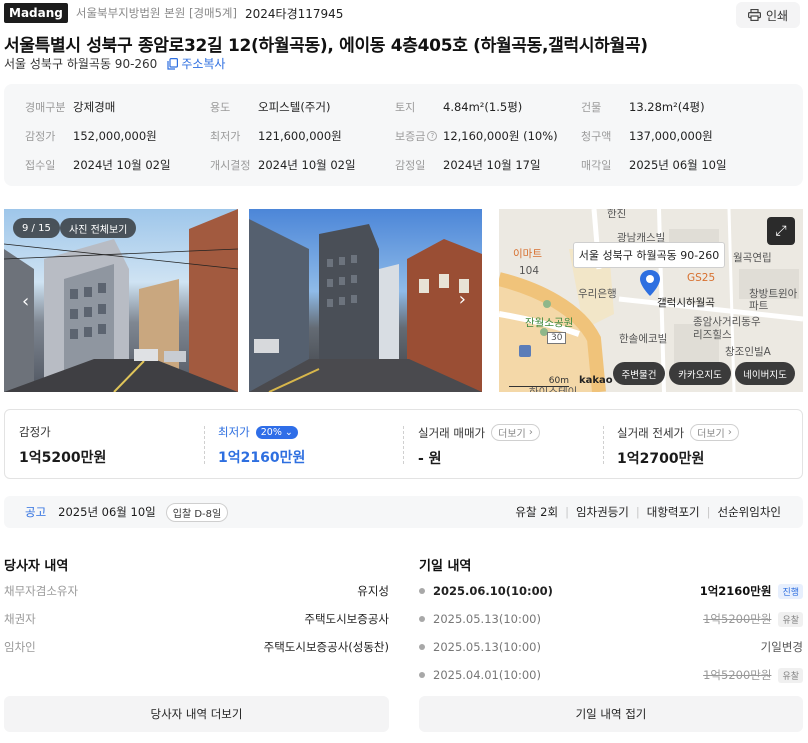 The height and width of the screenshot is (743, 808). I want to click on print-label: 인쇄, so click(777, 15).